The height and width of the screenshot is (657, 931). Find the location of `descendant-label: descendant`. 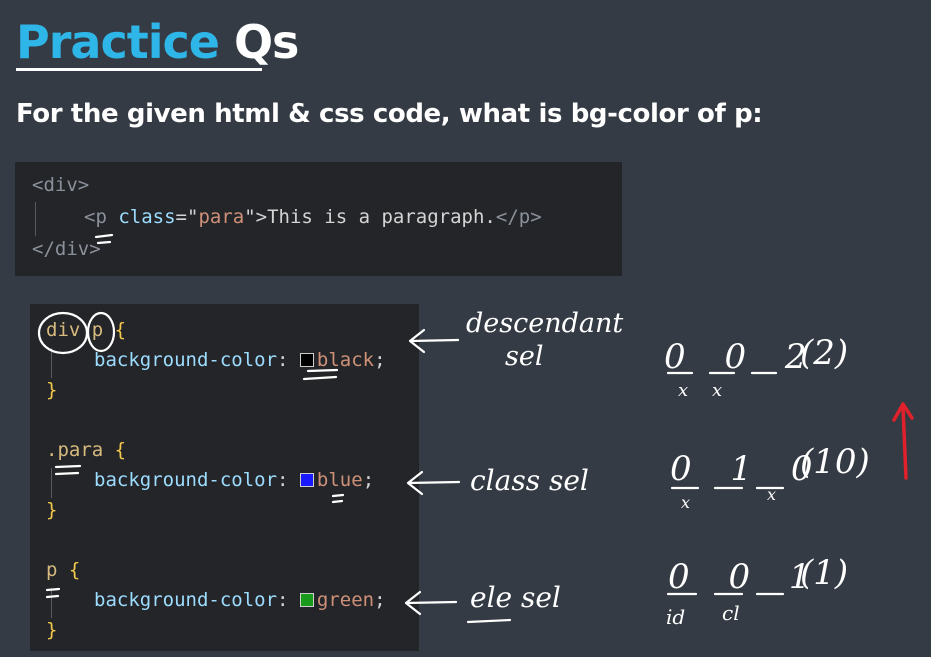

descendant-label: descendant is located at coordinates (544, 323).